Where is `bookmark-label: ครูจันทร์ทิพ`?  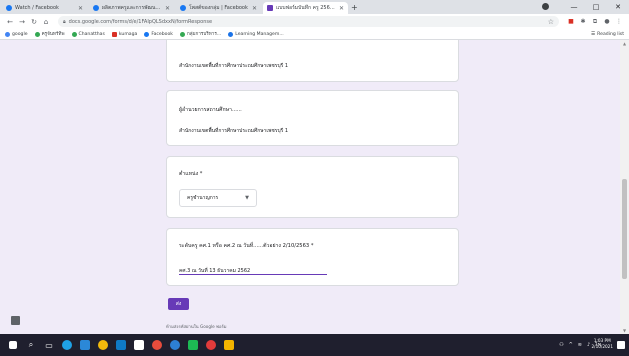 bookmark-label: ครูจันทร์ทิพ is located at coordinates (53, 34).